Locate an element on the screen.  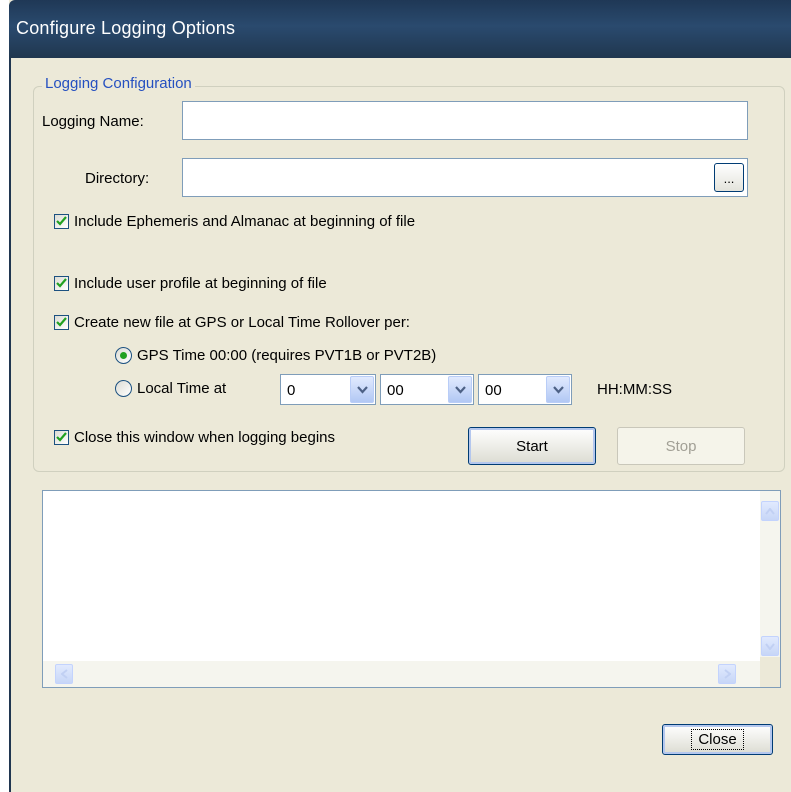
scroll-up-icon is located at coordinates (770, 511).